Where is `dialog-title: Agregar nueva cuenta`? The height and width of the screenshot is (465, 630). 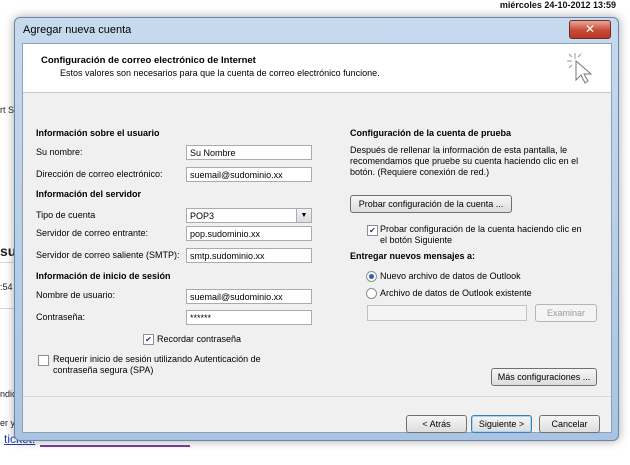 dialog-title: Agregar nueva cuenta is located at coordinates (77, 30).